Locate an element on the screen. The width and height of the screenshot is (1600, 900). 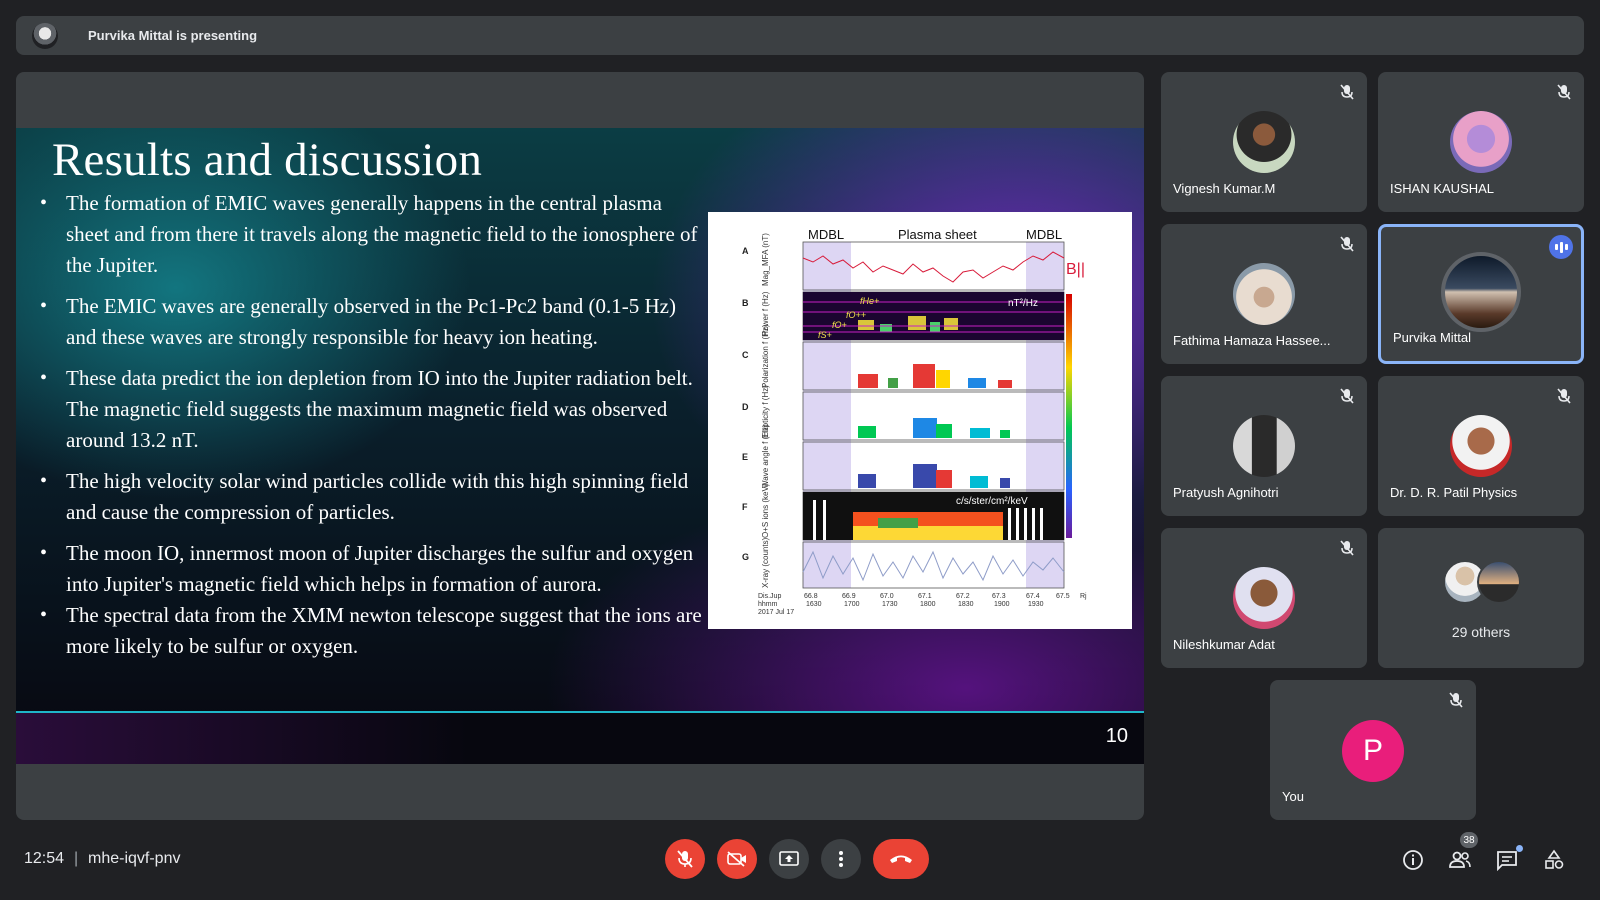
panel-letter: B is located at coordinates (745, 303).